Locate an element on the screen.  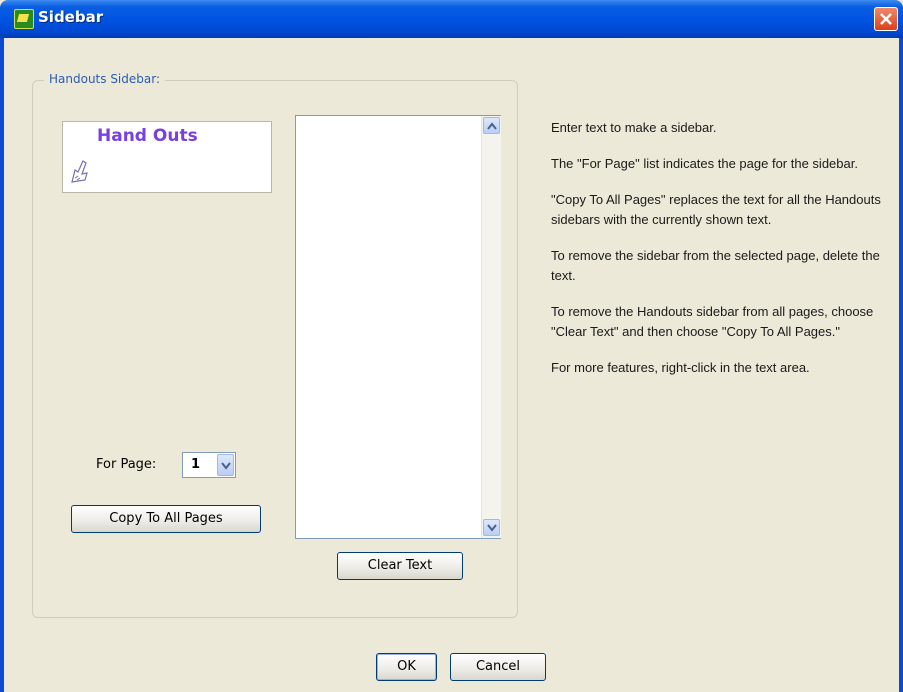
sidebar-text-area is located at coordinates (398, 327).